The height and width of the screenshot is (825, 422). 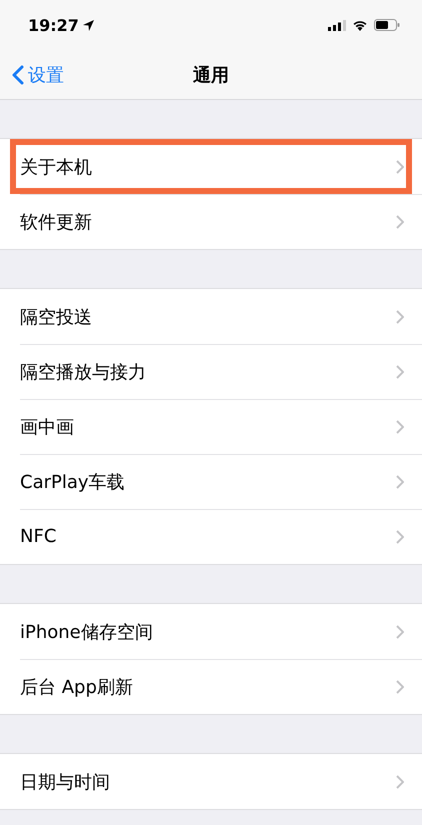 What do you see at coordinates (53, 25) in the screenshot?
I see `status-time: 19:27` at bounding box center [53, 25].